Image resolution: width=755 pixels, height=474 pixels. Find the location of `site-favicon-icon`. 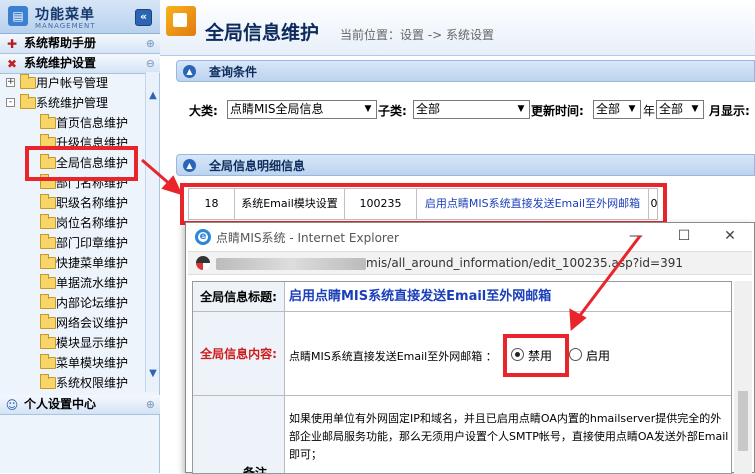

site-favicon-icon is located at coordinates (203, 263).